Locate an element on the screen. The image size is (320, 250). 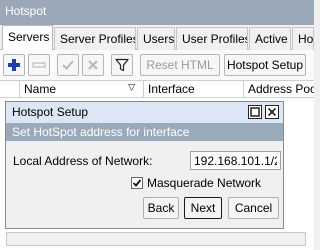
reset-html-button: Reset HTML is located at coordinates (180, 65).